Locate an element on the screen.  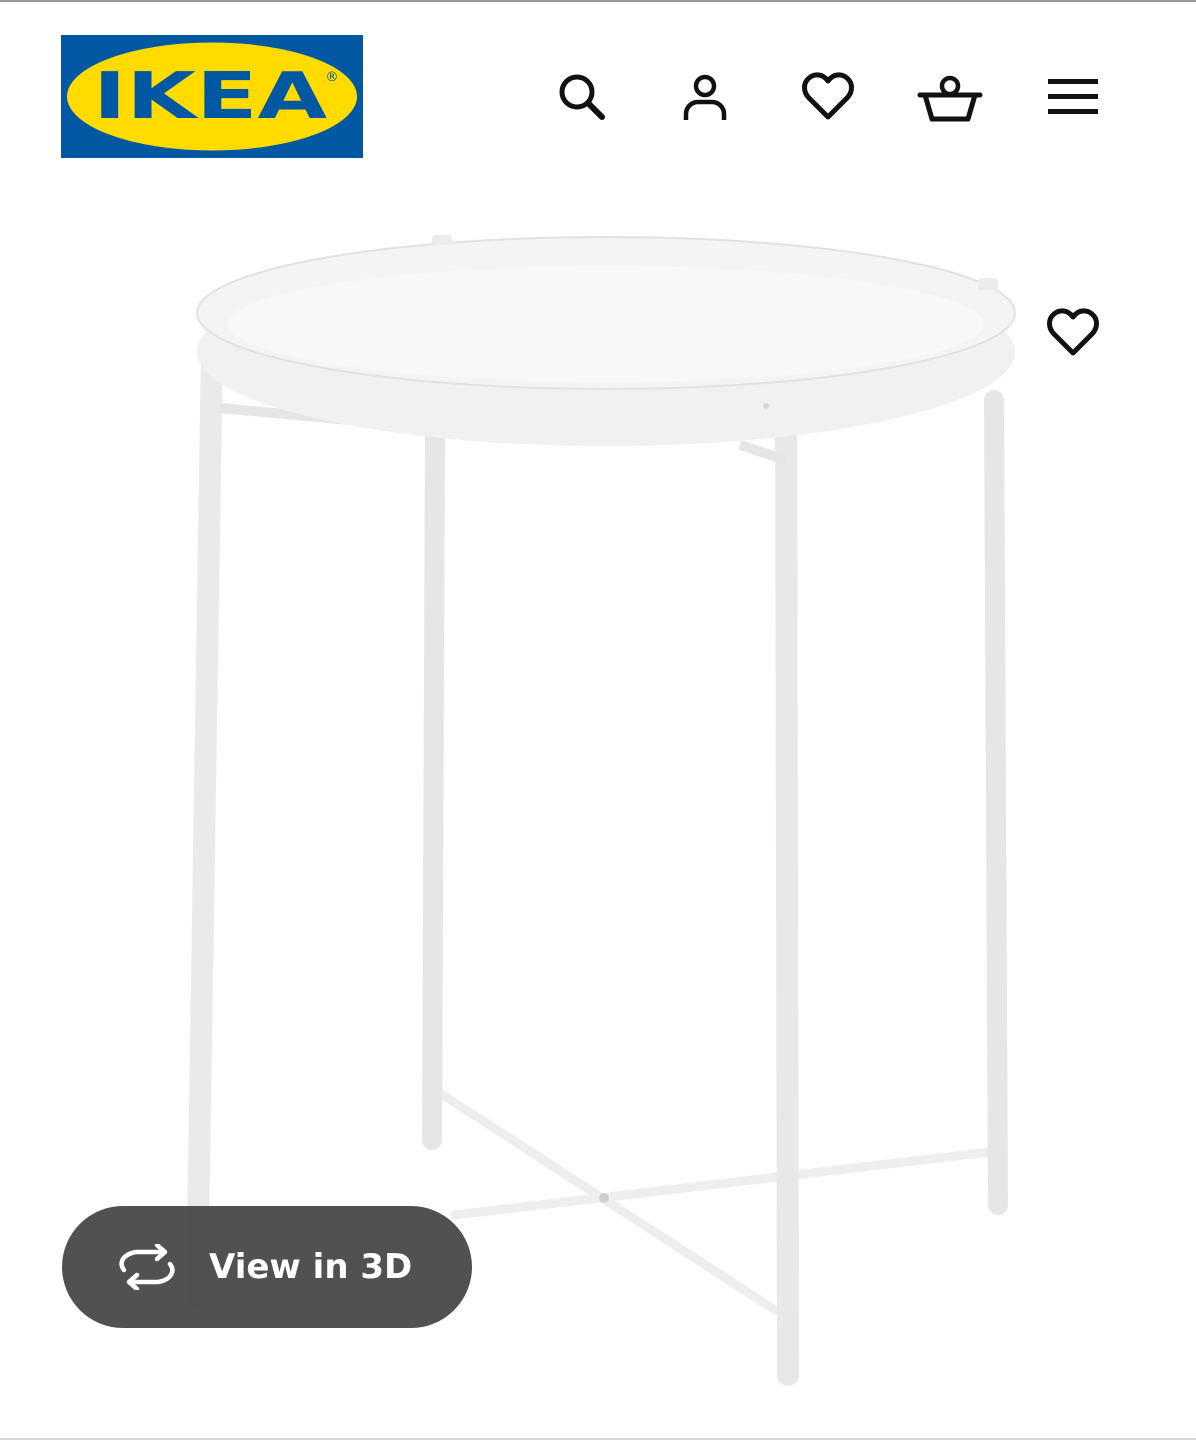
search-button is located at coordinates (582, 97).